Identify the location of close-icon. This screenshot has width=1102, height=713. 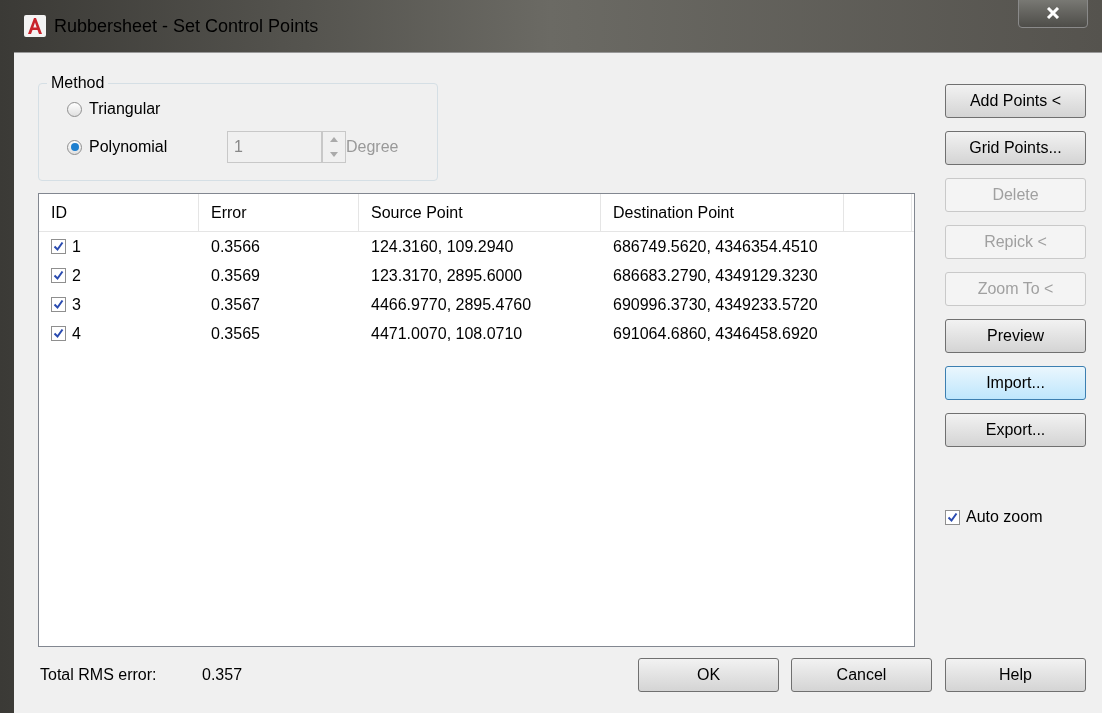
(1053, 13).